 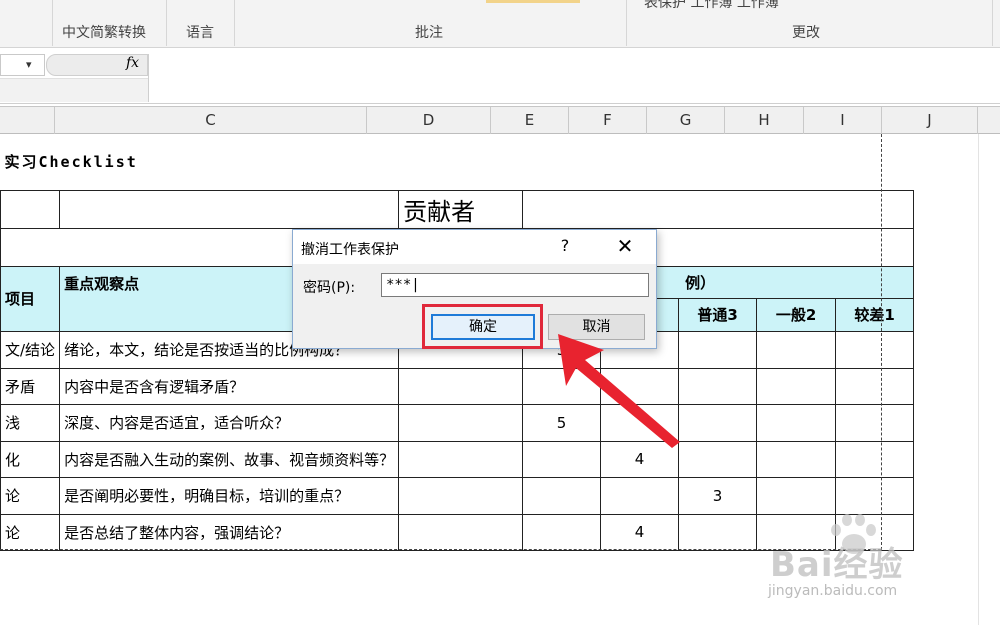 I want to click on row-item: 矛盾, so click(x=30, y=386).